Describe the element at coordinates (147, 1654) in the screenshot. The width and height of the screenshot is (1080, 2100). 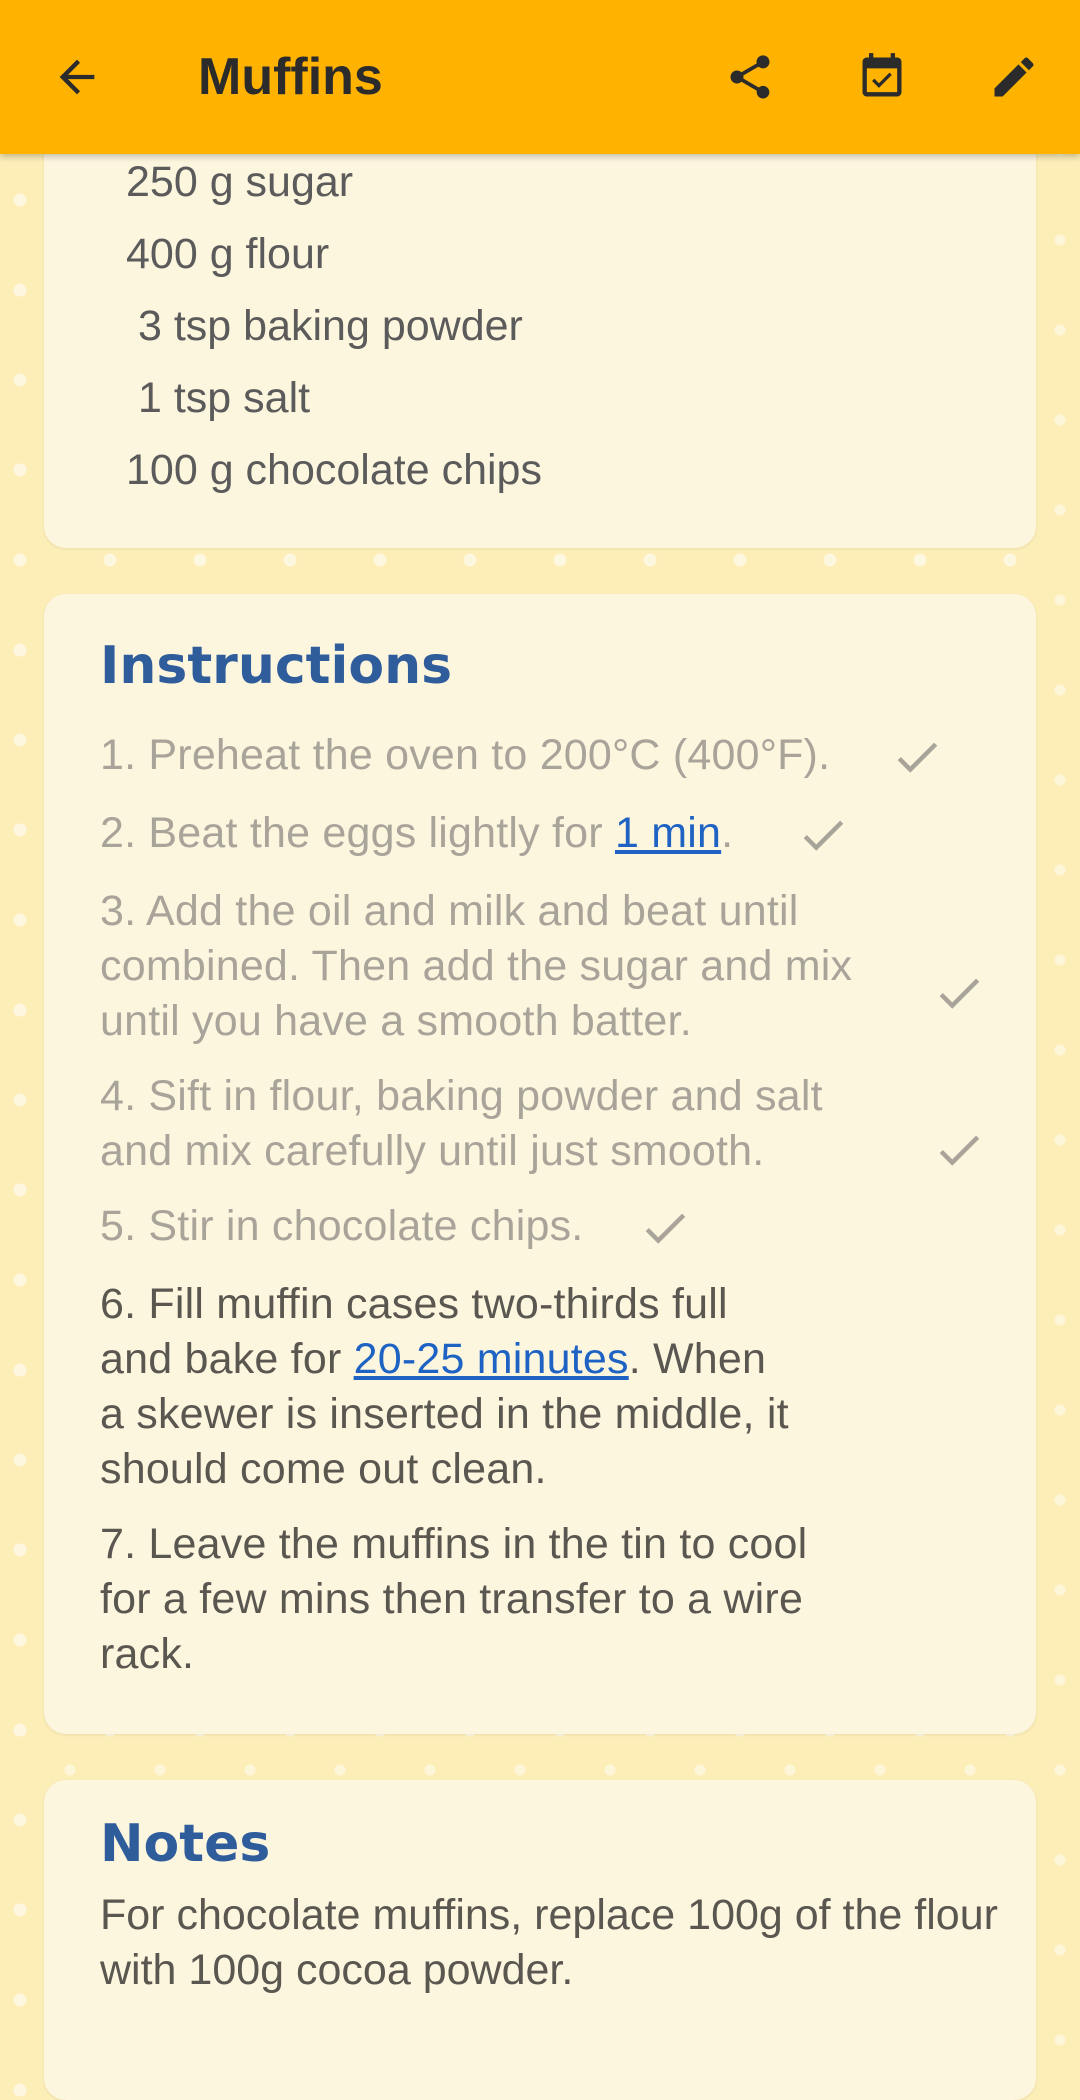
I see `step-text: rack.` at that location.